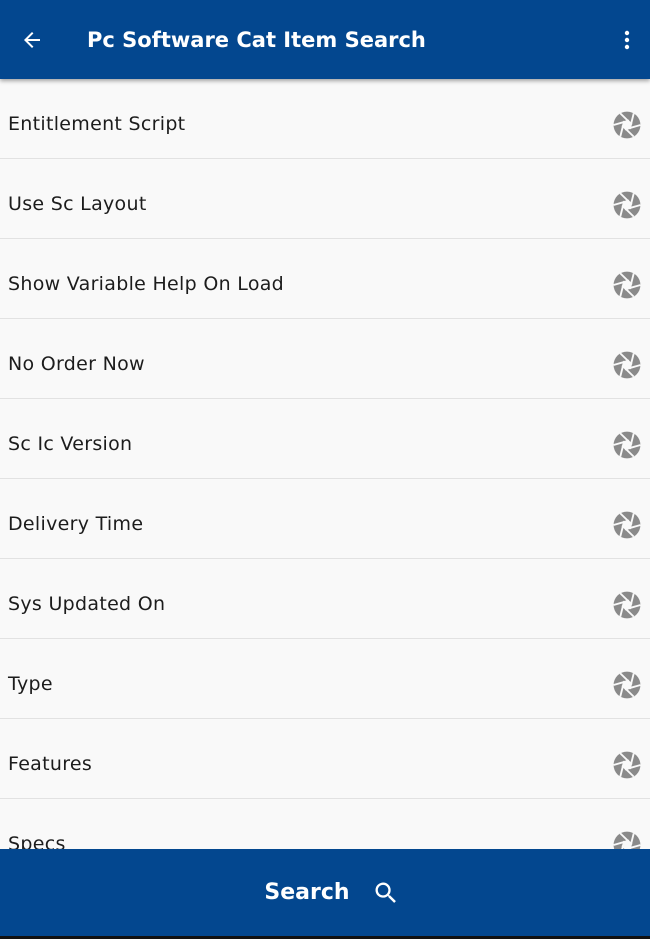 This screenshot has width=650, height=939. Describe the element at coordinates (325, 199) in the screenshot. I see `list-item: Use Sc Layout` at that location.